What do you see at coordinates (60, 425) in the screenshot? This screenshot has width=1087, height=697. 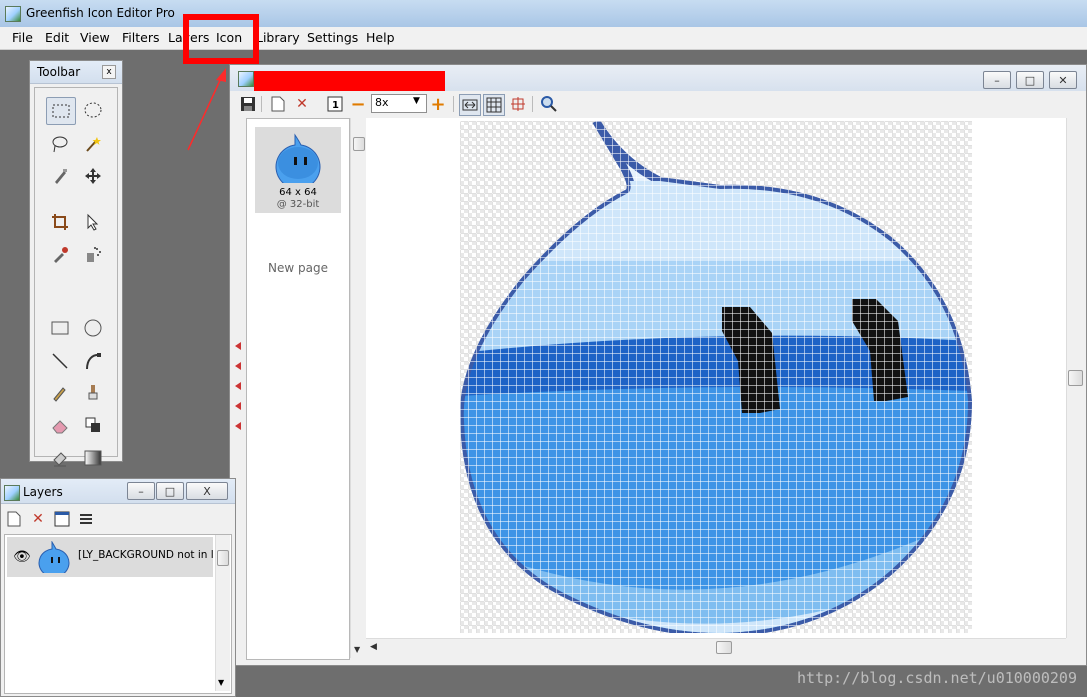 I see `eraser-icon` at bounding box center [60, 425].